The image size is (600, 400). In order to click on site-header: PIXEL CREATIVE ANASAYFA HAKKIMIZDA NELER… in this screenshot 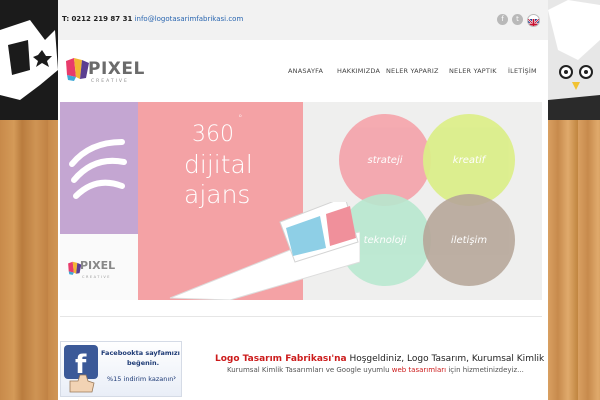, I will do `click(303, 71)`.